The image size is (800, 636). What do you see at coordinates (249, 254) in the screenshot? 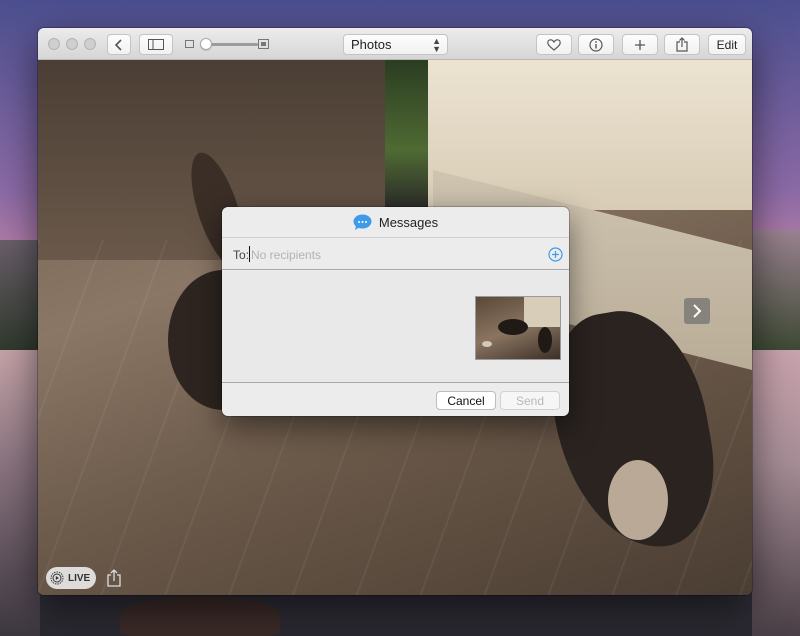
I see `text-cursor` at bounding box center [249, 254].